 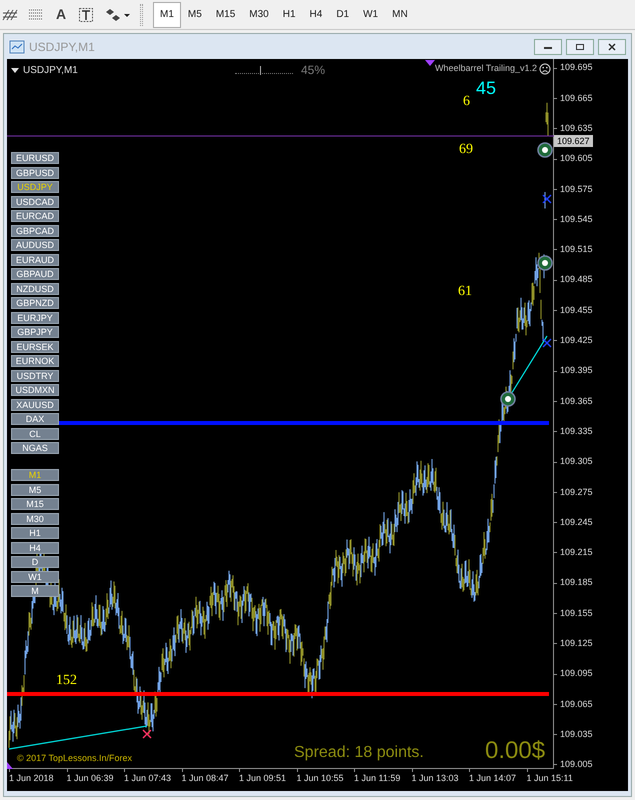 What do you see at coordinates (573, 141) in the screenshot?
I see `current-price-label: 109.627` at bounding box center [573, 141].